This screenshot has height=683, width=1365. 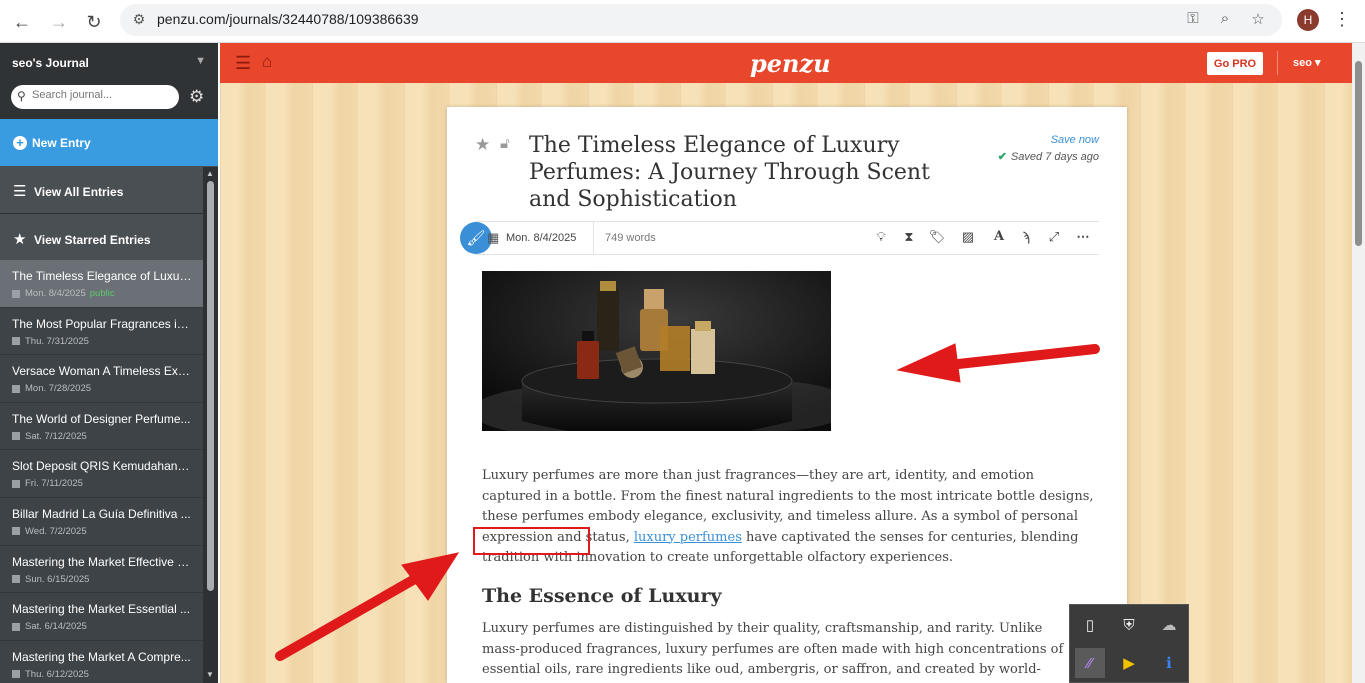 I want to click on scroll-down-icon: ▼, so click(x=210, y=674).